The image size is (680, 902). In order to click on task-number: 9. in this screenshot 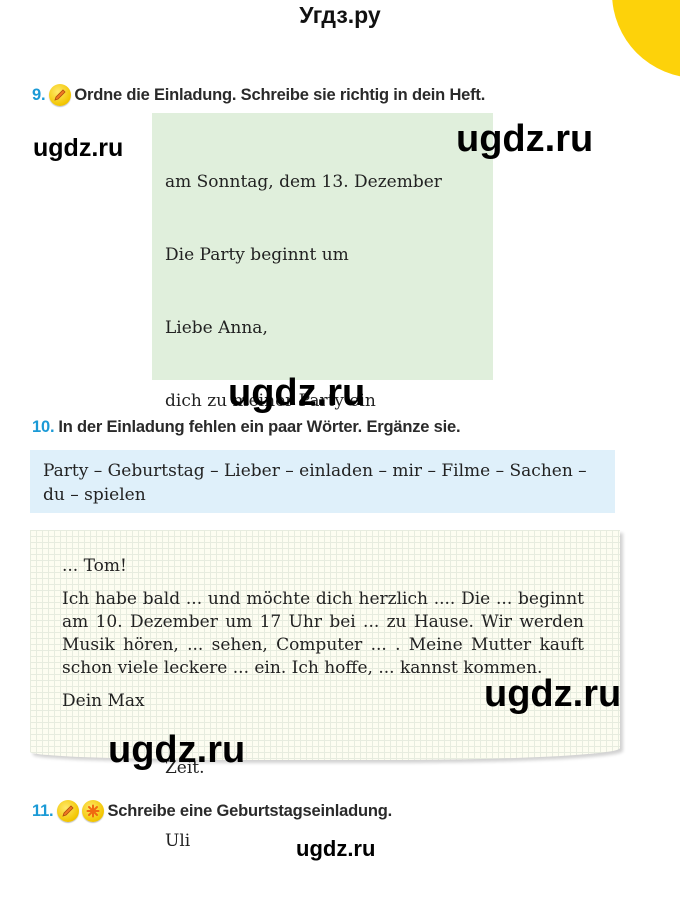, I will do `click(39, 94)`.